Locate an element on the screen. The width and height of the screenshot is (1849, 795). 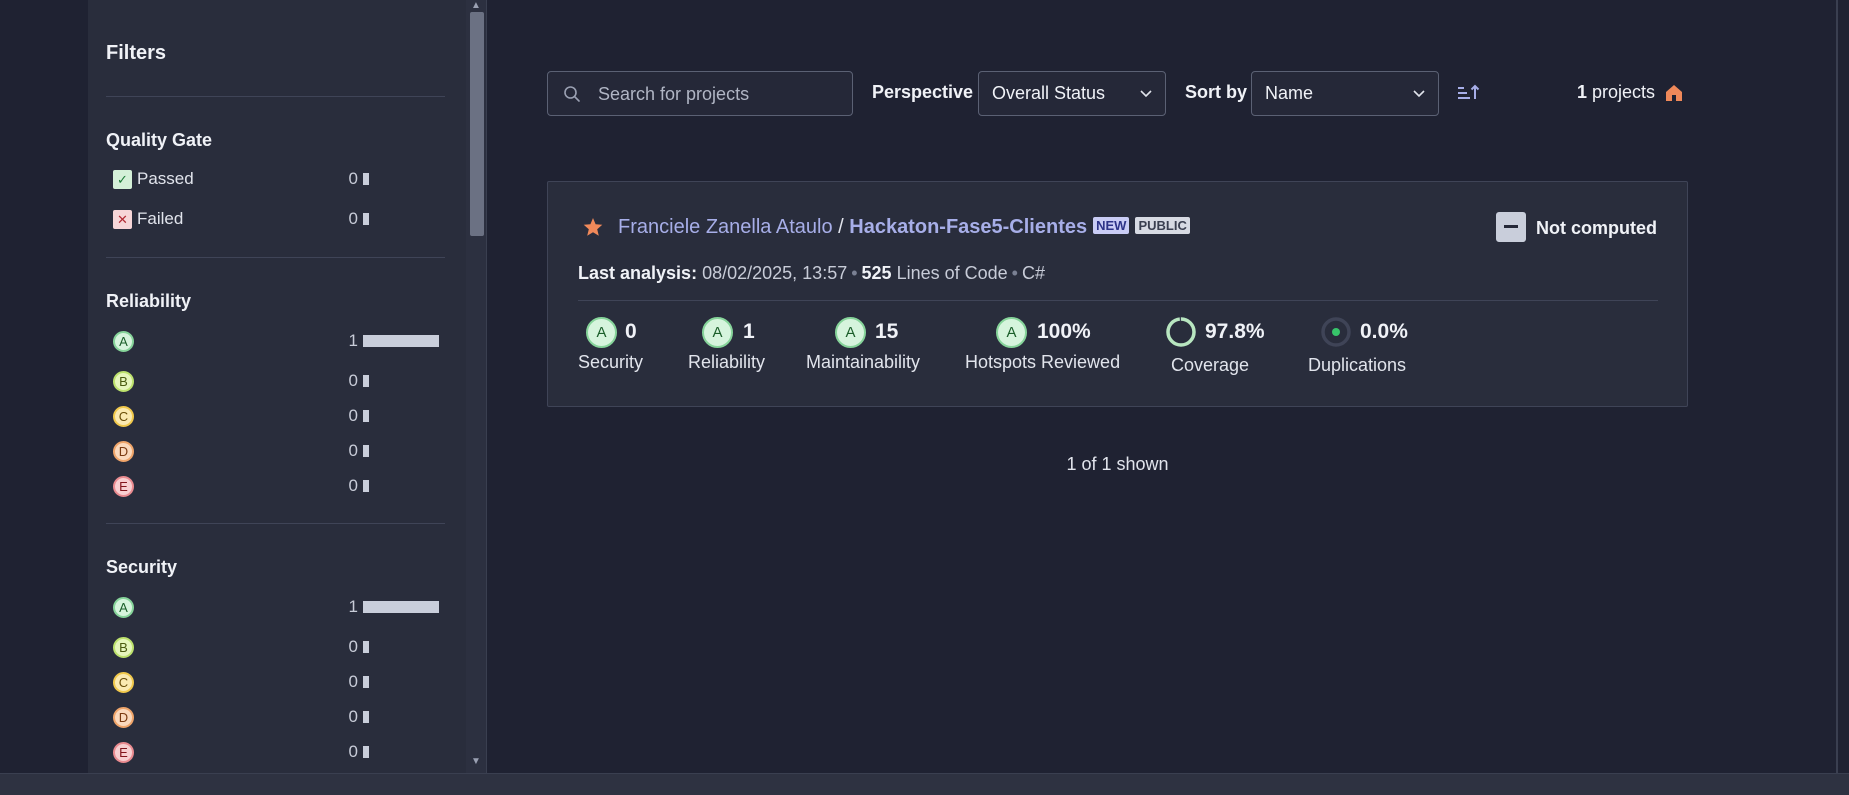
facet-item-reliability-e: E 0 is located at coordinates (279, 486).